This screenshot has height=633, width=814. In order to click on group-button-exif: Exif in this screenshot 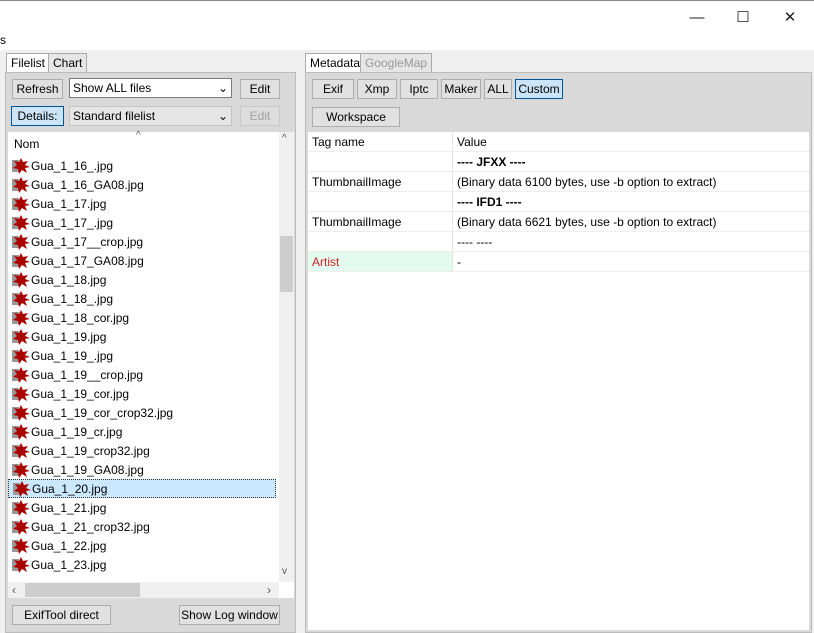, I will do `click(333, 89)`.